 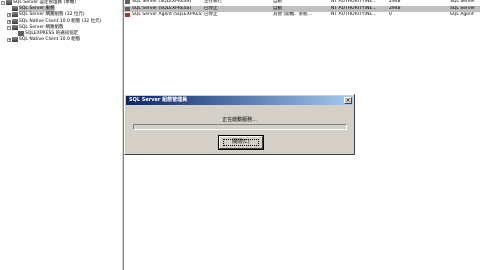 What do you see at coordinates (167, 14) in the screenshot?
I see `service-name-cell: SQL Server Agent (SQLEXPRESS)` at bounding box center [167, 14].